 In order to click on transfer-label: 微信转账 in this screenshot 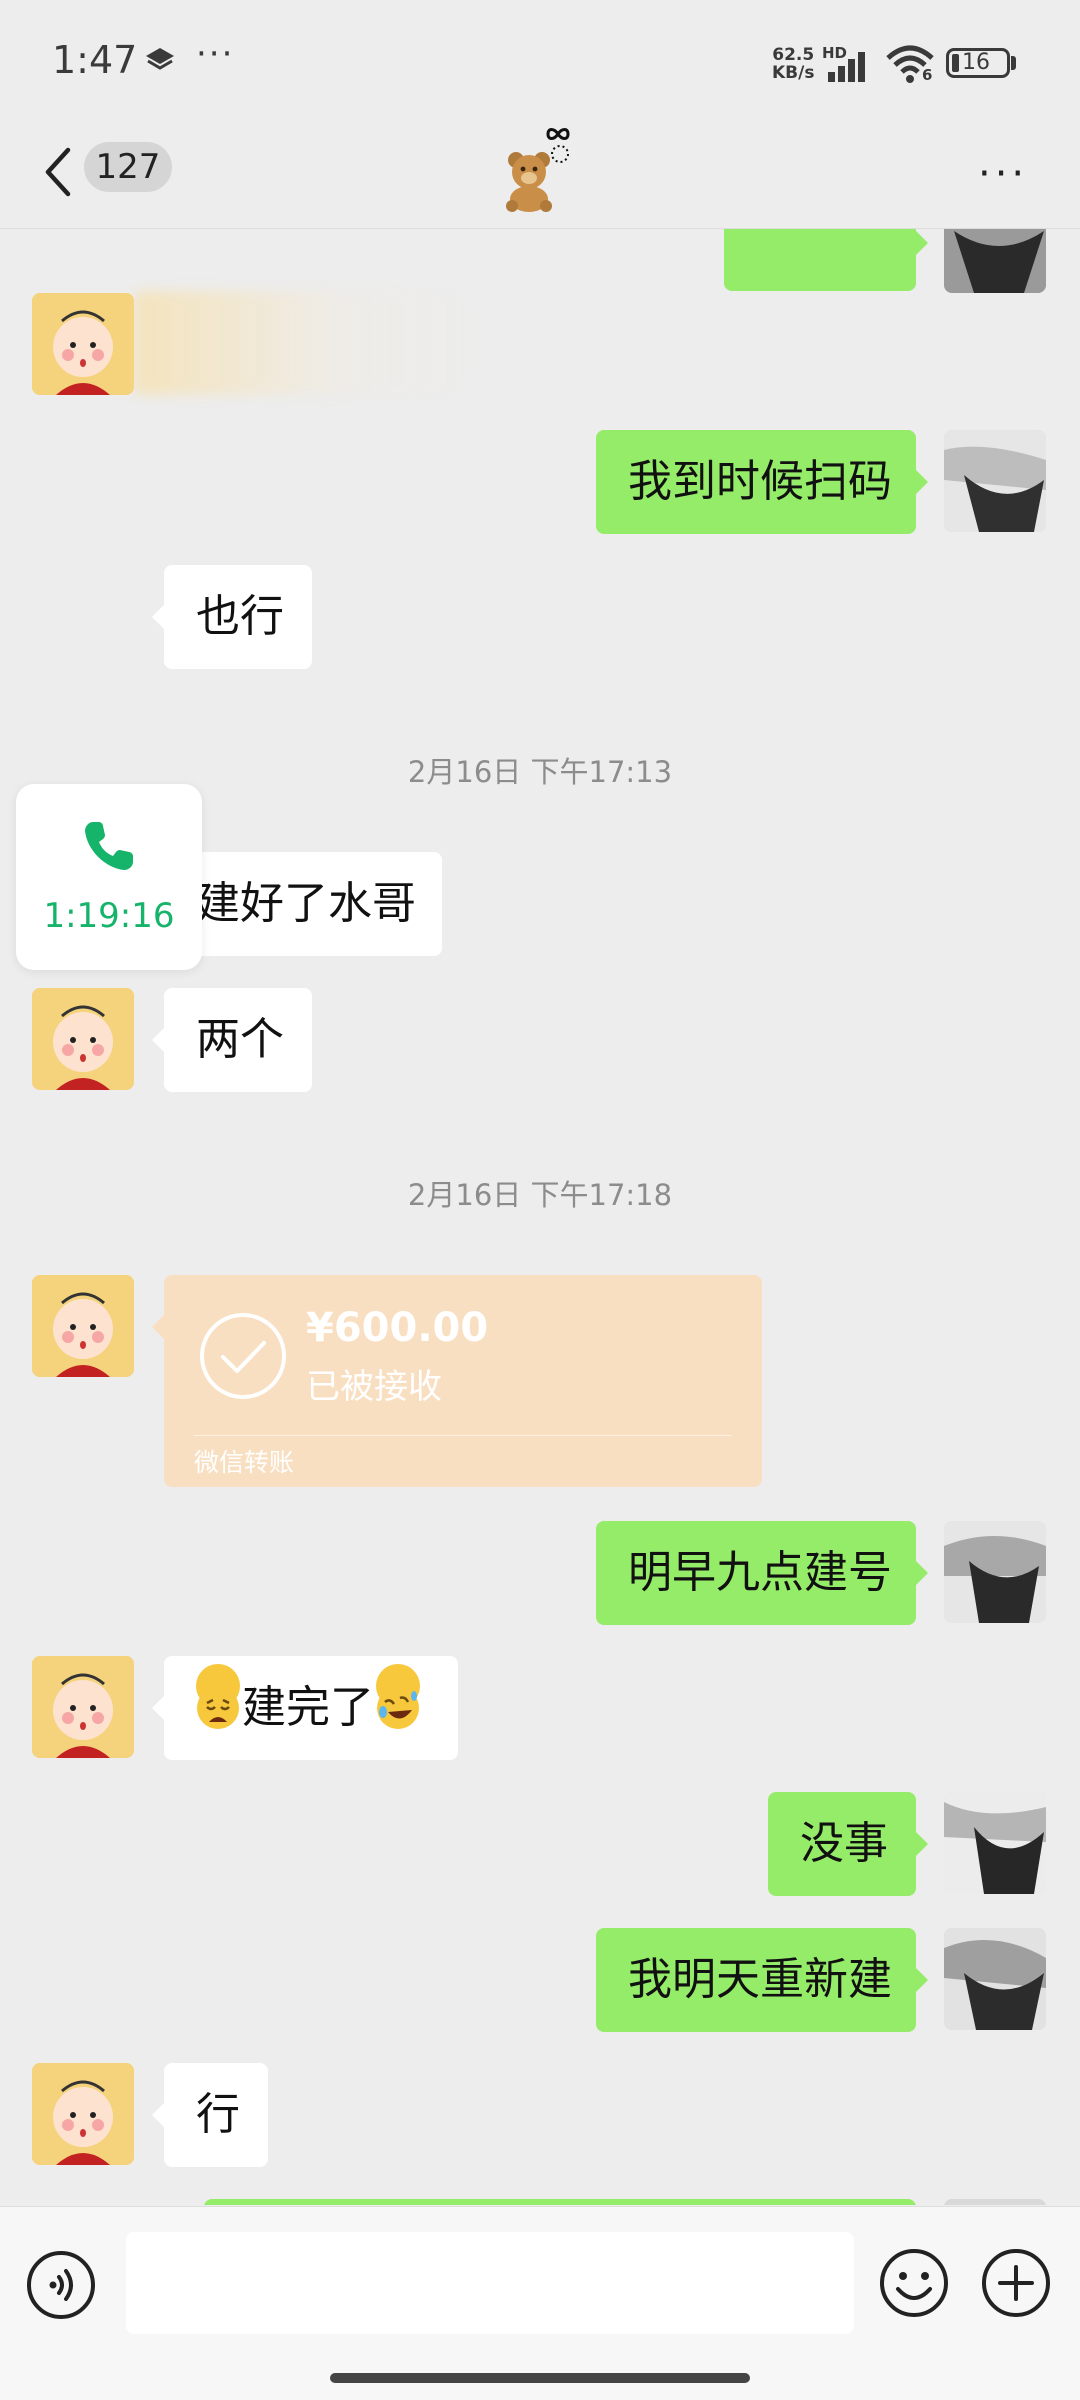, I will do `click(244, 1462)`.